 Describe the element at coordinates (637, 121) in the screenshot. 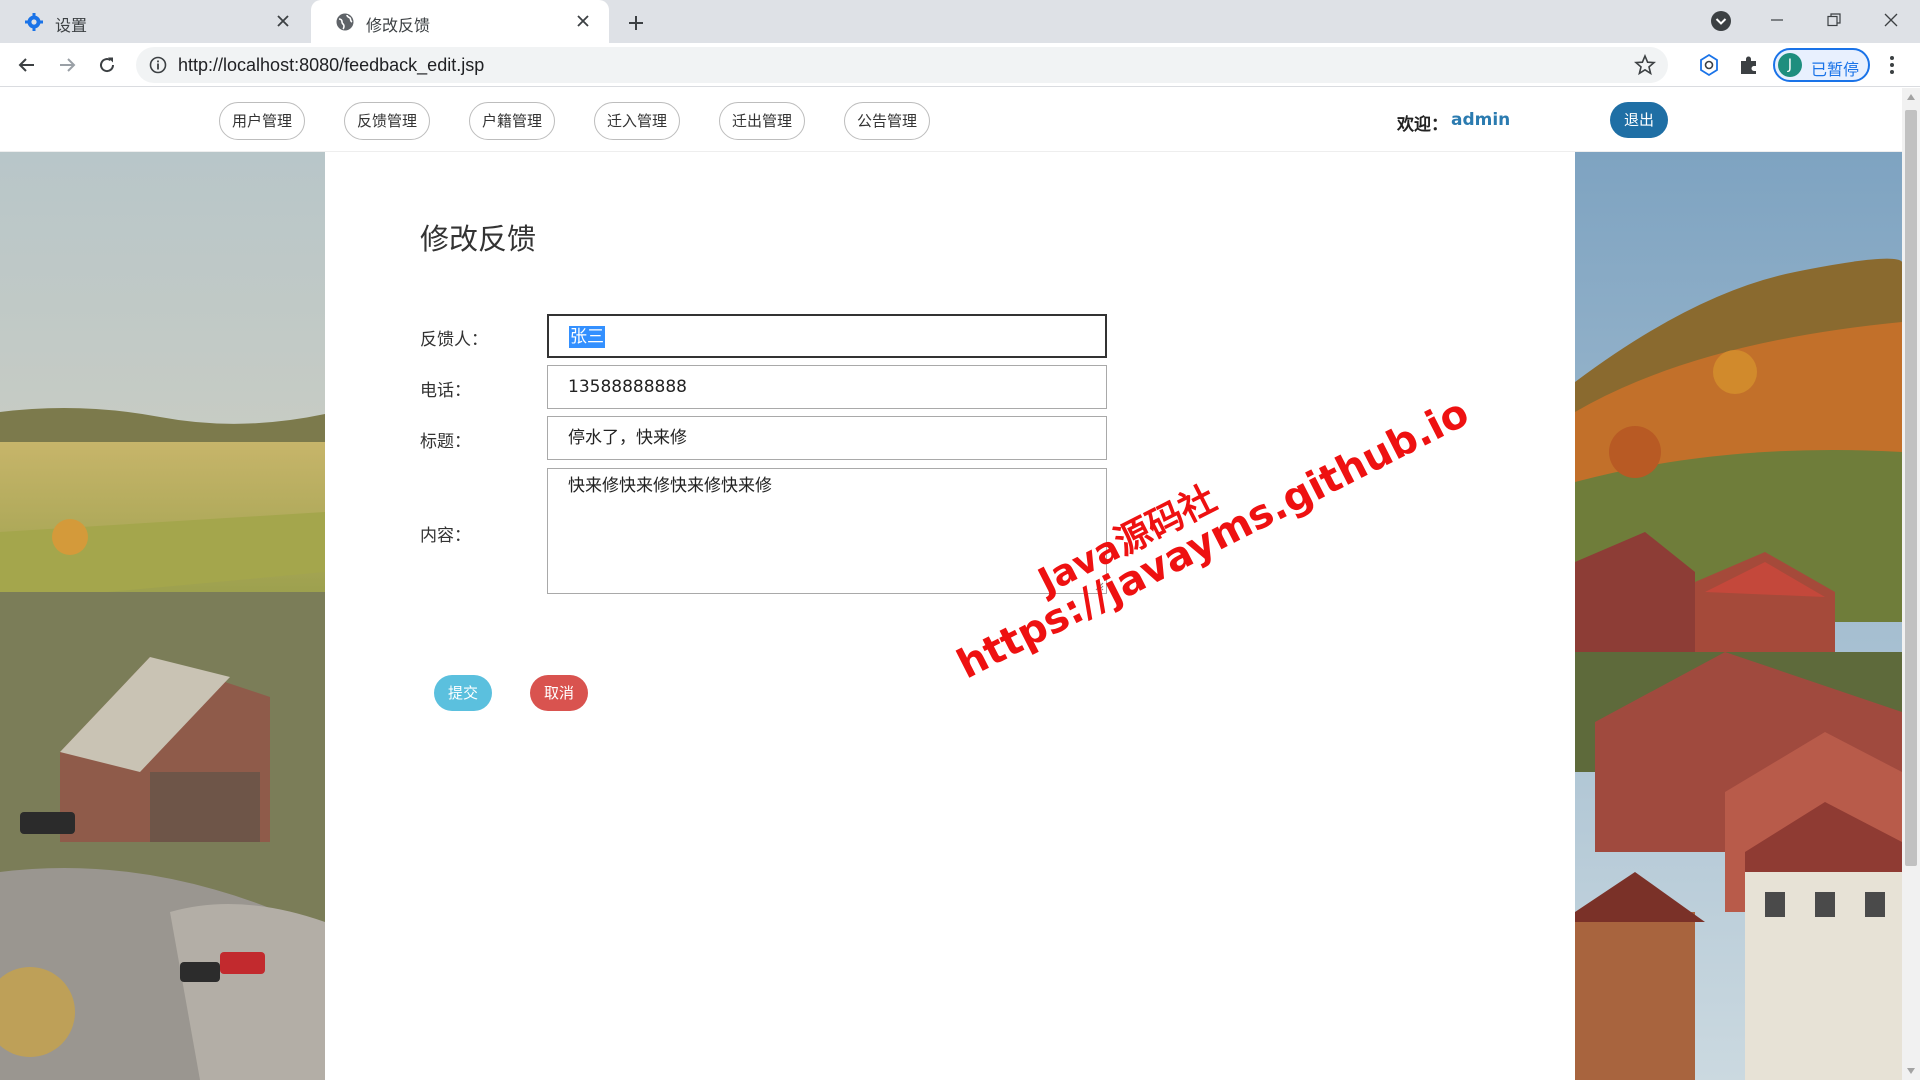

I see `nav-move-in-management: 迁入管理` at that location.